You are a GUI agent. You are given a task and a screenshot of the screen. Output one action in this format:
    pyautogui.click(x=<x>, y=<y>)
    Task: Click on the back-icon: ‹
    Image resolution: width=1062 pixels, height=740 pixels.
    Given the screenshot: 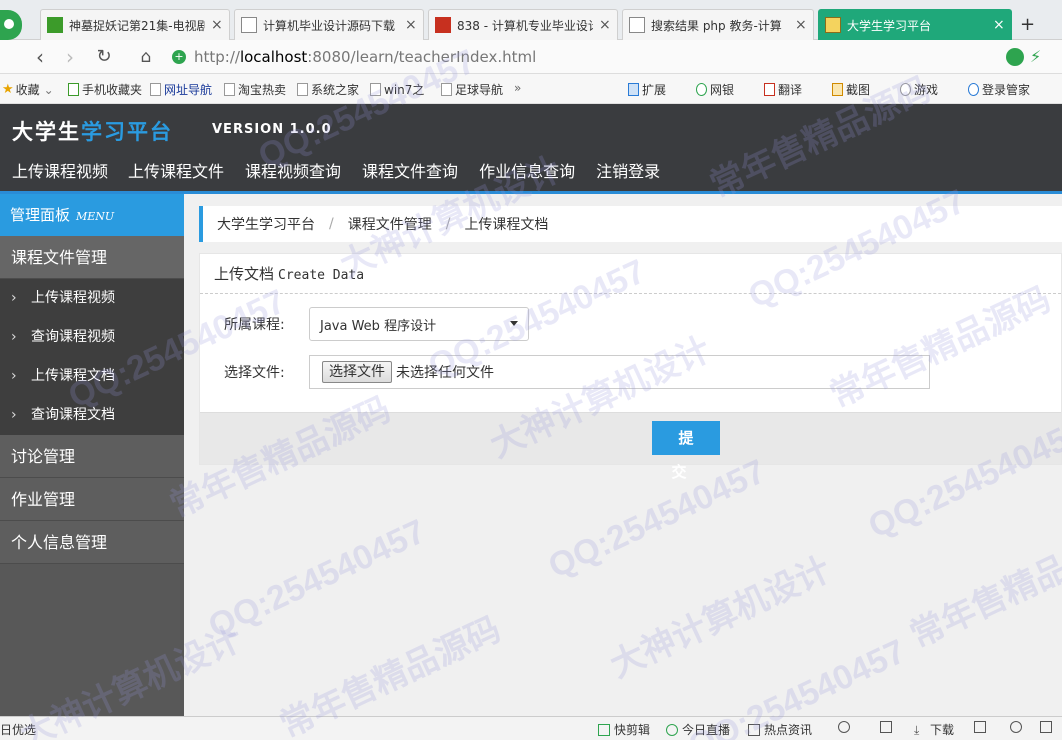 What is the action you would take?
    pyautogui.click(x=40, y=57)
    